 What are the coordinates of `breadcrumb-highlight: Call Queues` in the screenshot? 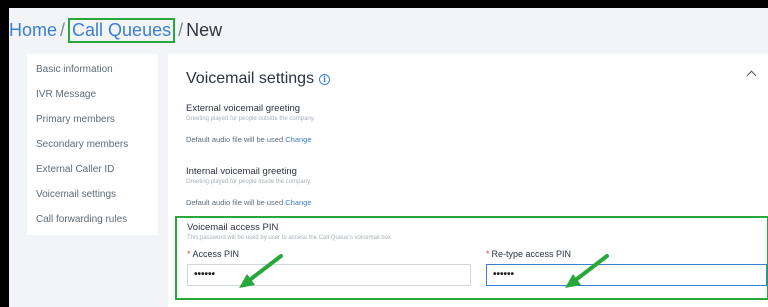 It's located at (122, 30).